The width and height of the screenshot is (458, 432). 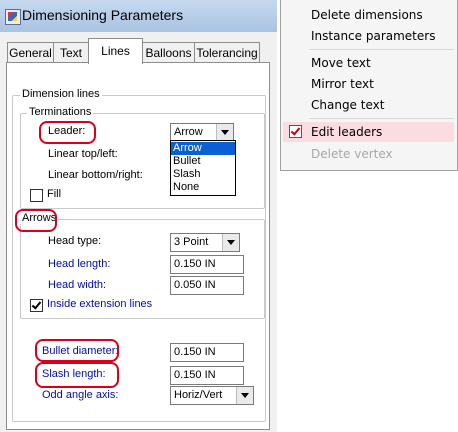 I want to click on head-width-value: 0.050 IN, so click(x=195, y=285).